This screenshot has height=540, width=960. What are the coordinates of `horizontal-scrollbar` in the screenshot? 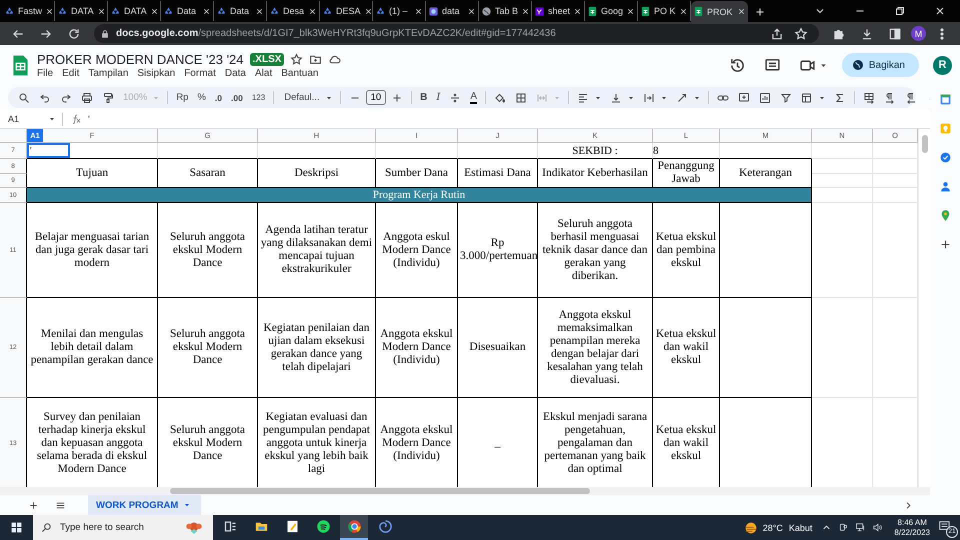 It's located at (380, 491).